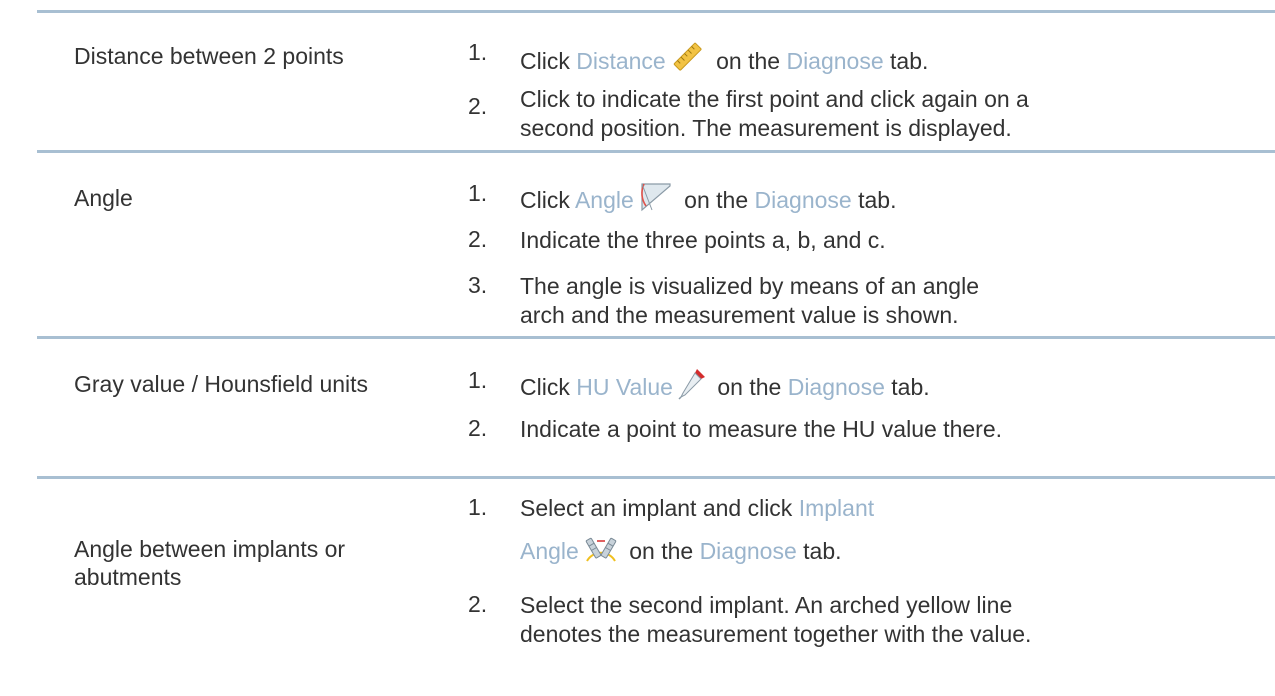 The height and width of the screenshot is (696, 1275). Describe the element at coordinates (656, 11) in the screenshot. I see `table-top-rule` at that location.